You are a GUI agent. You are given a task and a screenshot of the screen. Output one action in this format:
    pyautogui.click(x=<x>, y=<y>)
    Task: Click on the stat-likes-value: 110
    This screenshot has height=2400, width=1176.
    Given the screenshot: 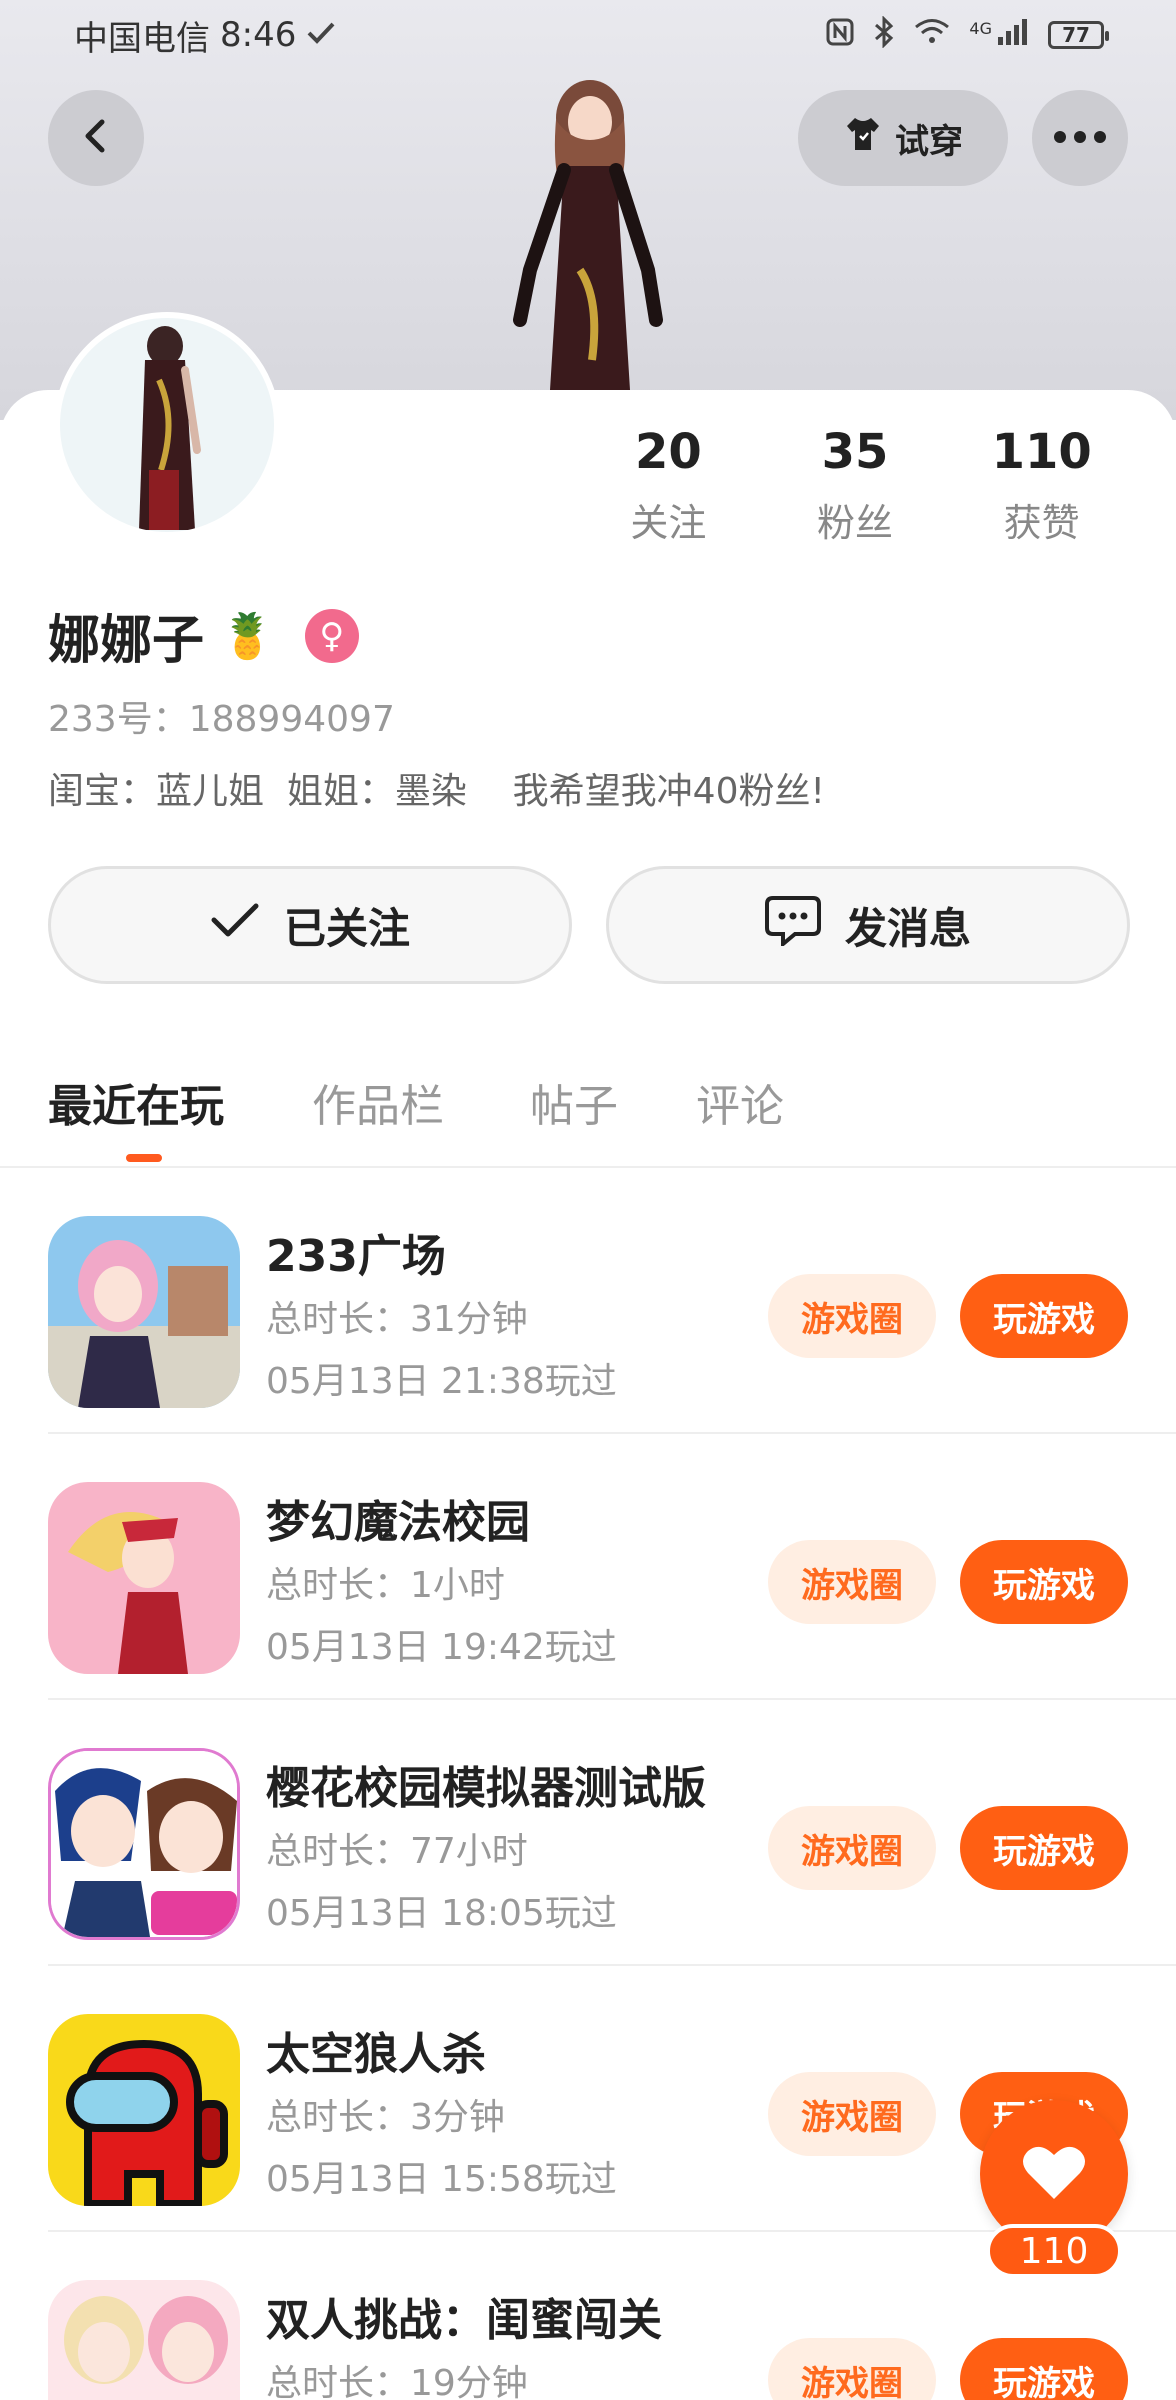 What is the action you would take?
    pyautogui.click(x=1041, y=452)
    